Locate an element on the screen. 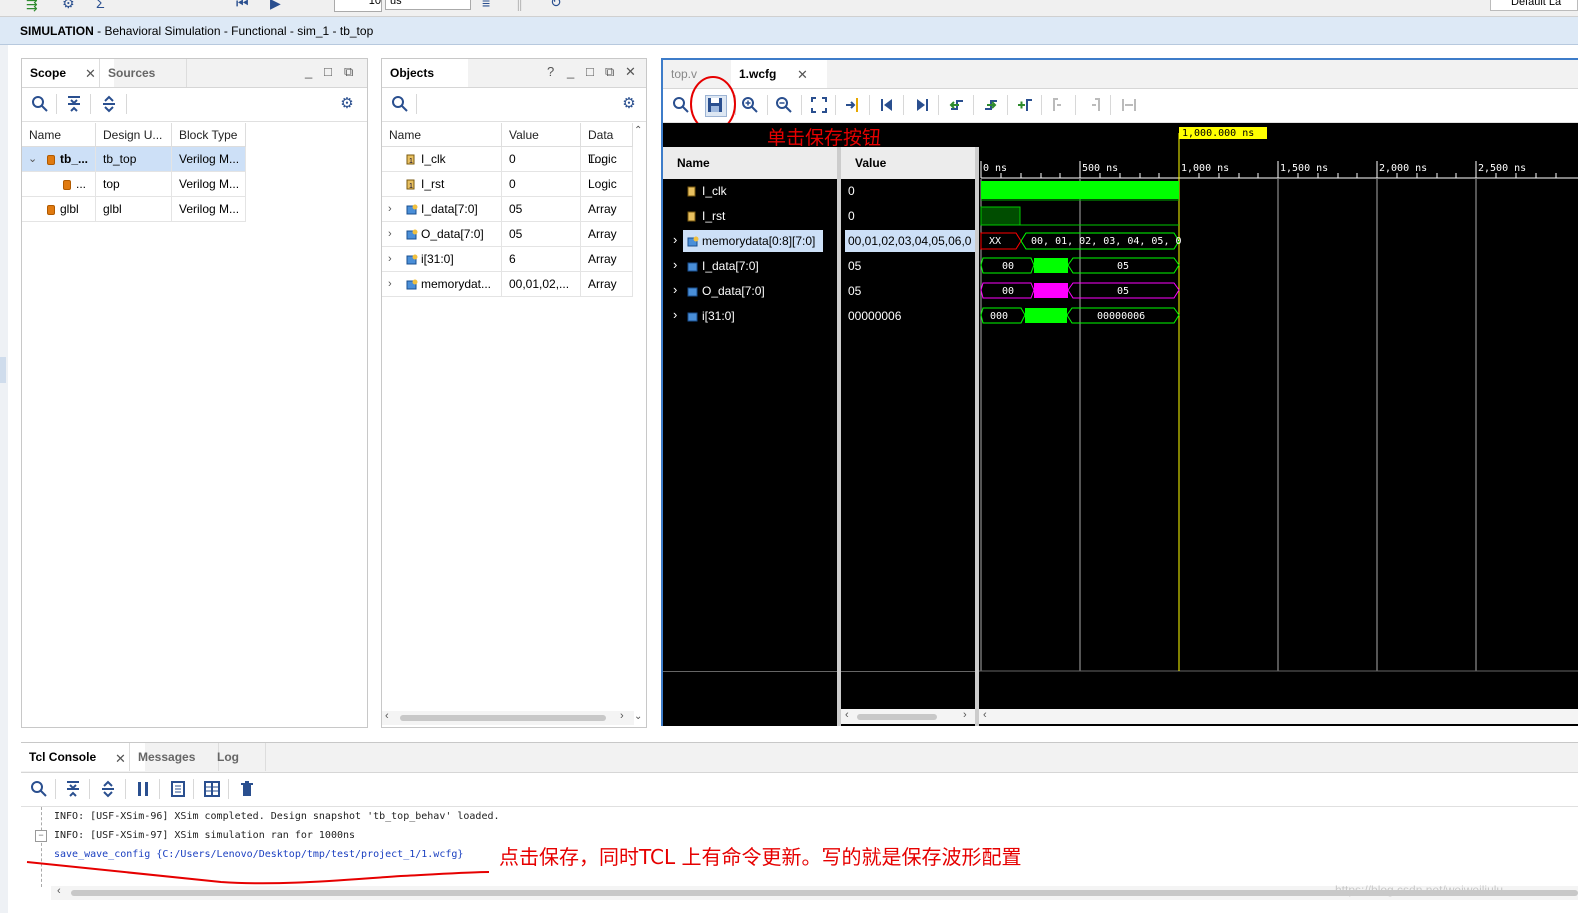 Image resolution: width=1578 pixels, height=914 pixels. run-time-input: 10 is located at coordinates (358, 6).